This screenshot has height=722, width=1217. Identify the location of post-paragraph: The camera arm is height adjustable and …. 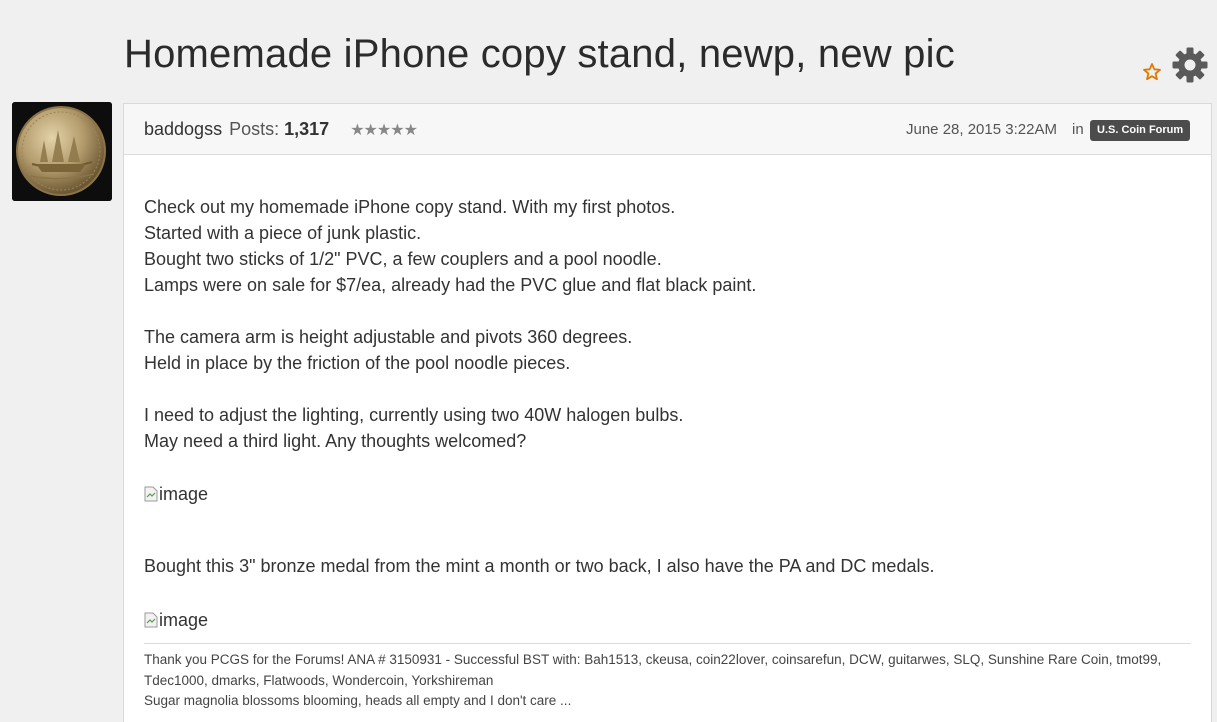
(388, 337).